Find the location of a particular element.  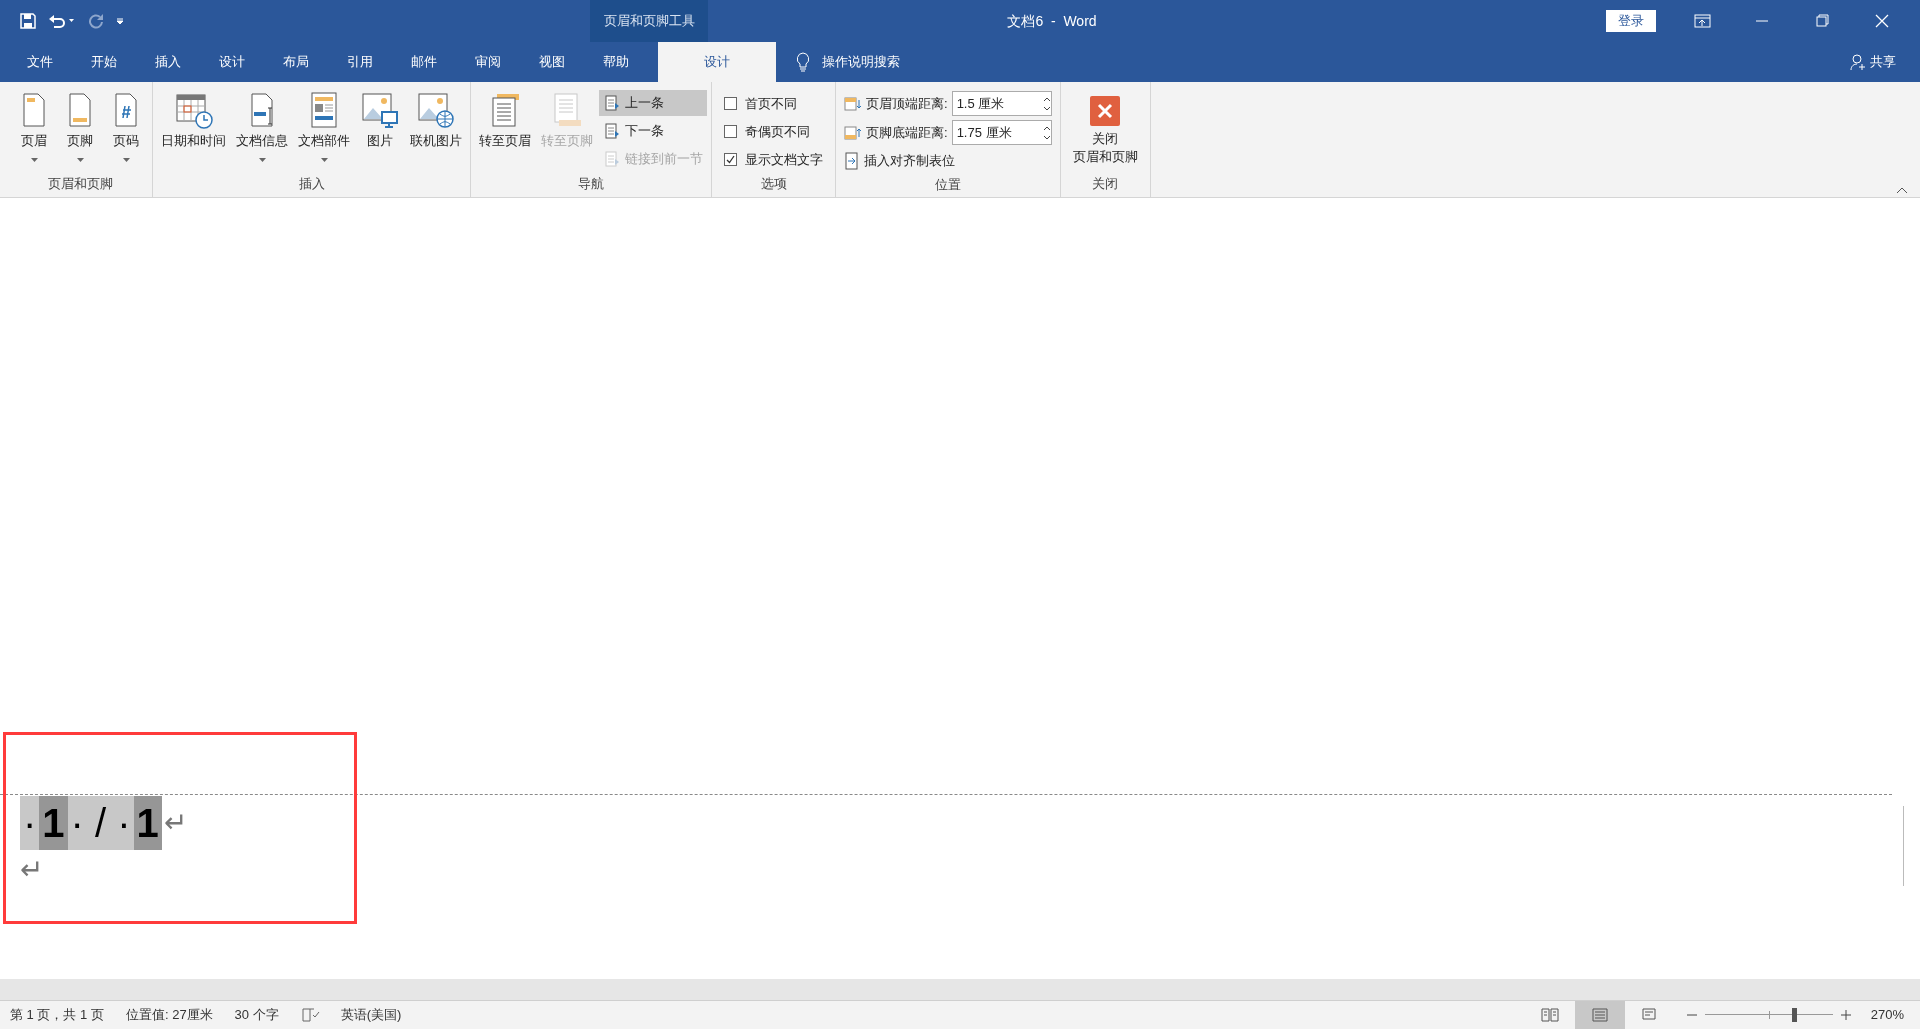

checkbox-label: 显示文档文字 is located at coordinates (784, 159).